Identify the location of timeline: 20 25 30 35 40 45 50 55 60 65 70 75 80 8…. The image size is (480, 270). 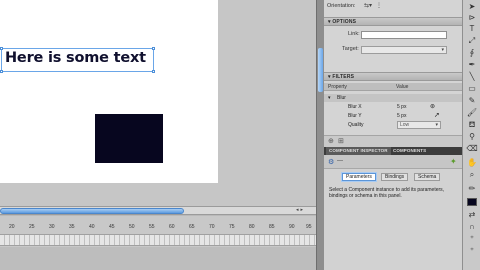
(158, 243).